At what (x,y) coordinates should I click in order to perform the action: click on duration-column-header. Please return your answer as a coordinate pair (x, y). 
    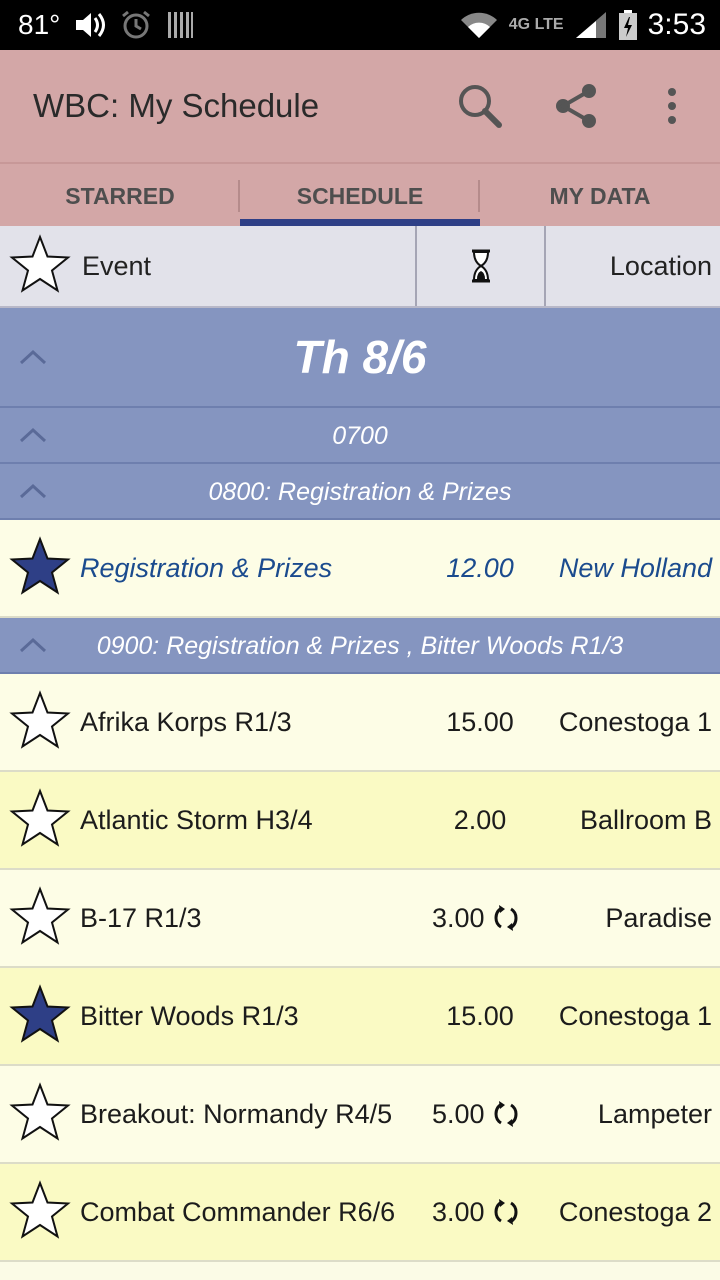
    Looking at the image, I should click on (481, 266).